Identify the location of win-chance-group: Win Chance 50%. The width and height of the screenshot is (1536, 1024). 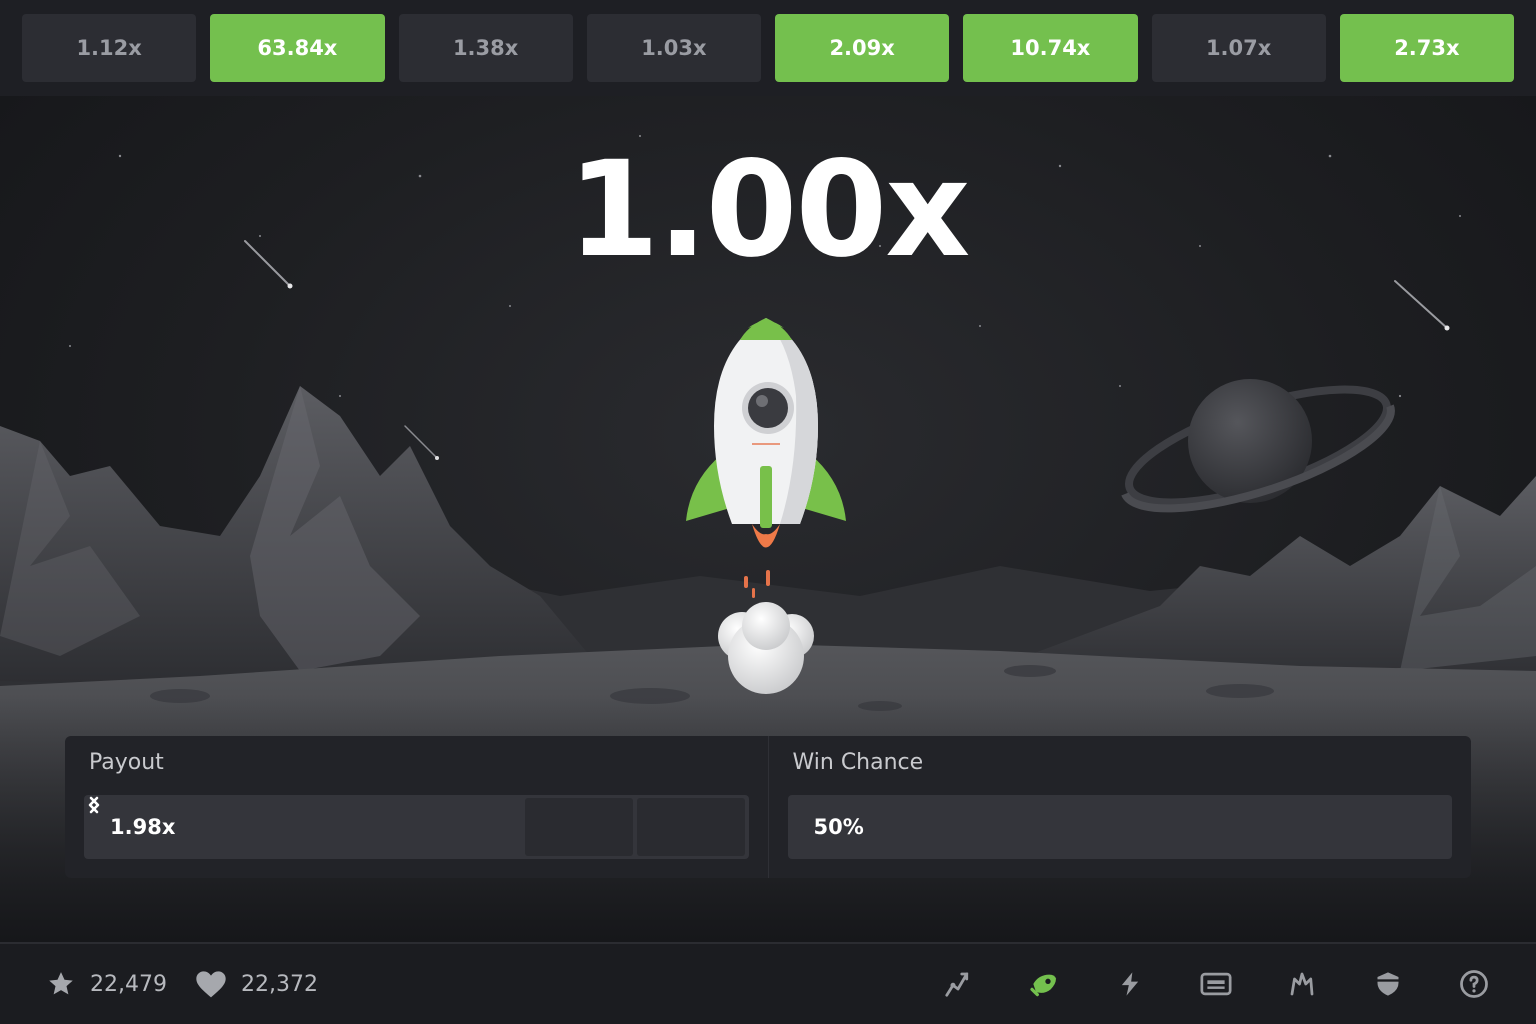
(1119, 807).